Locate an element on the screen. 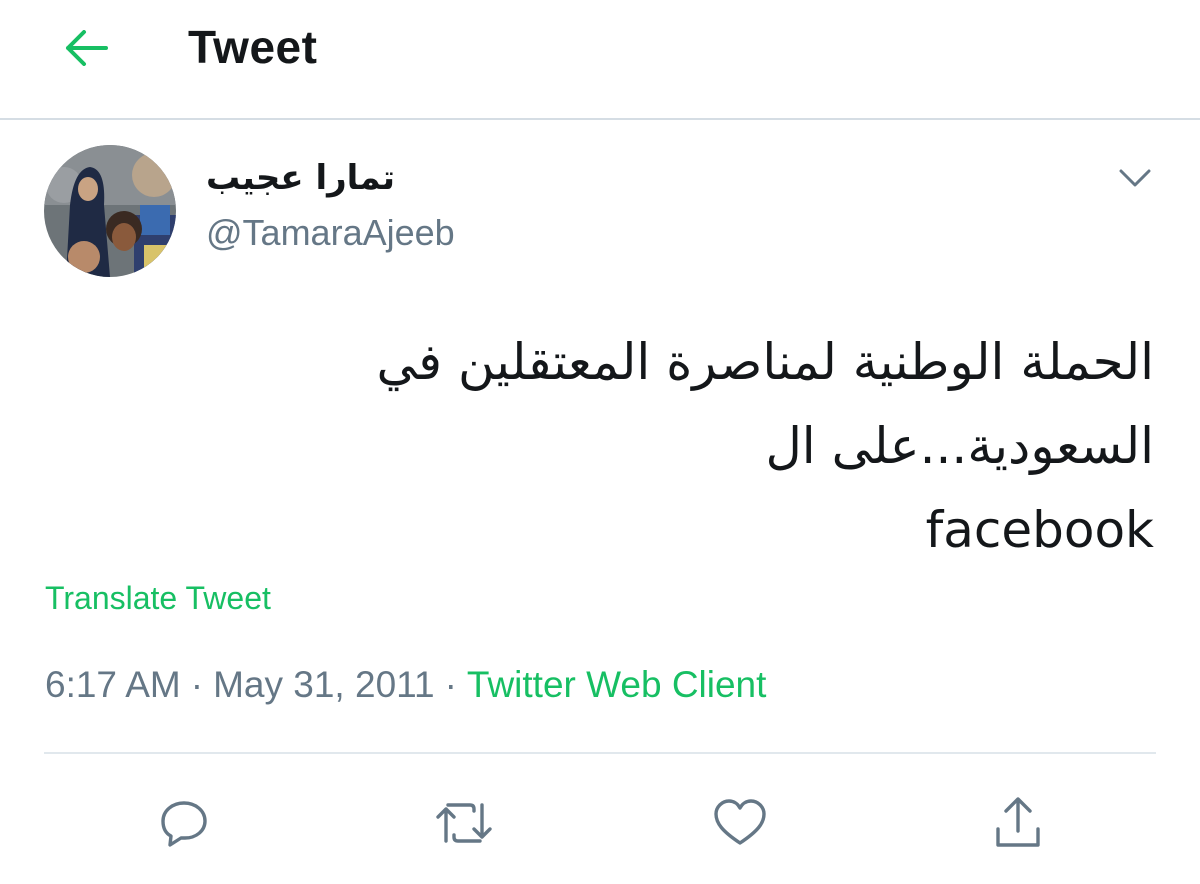  reply-icon is located at coordinates (184, 824).